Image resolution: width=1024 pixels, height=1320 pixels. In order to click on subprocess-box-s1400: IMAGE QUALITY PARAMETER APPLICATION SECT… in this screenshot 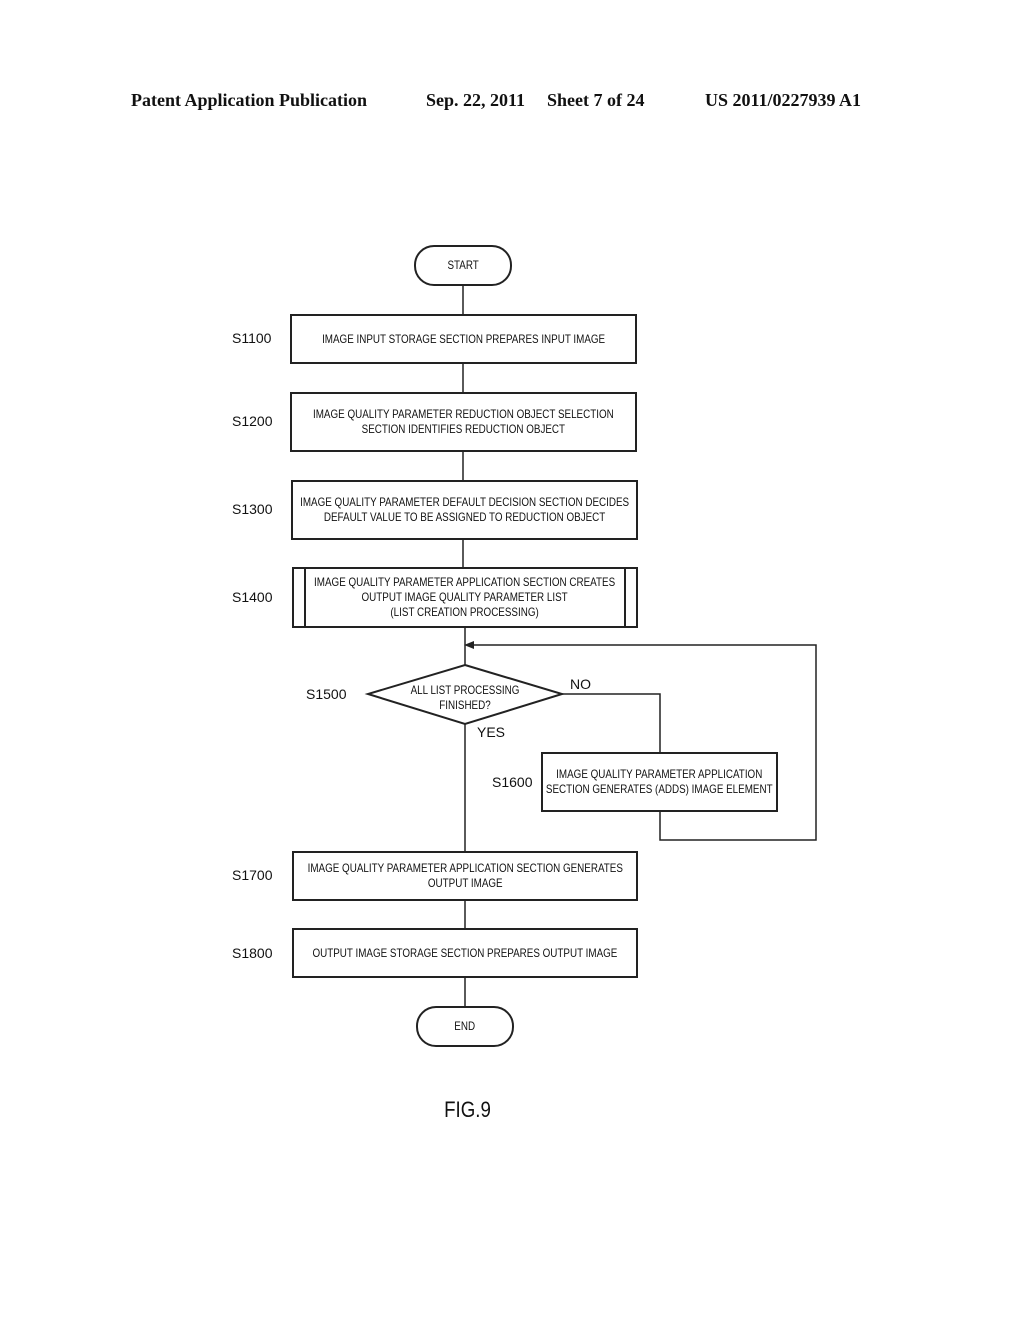, I will do `click(465, 597)`.